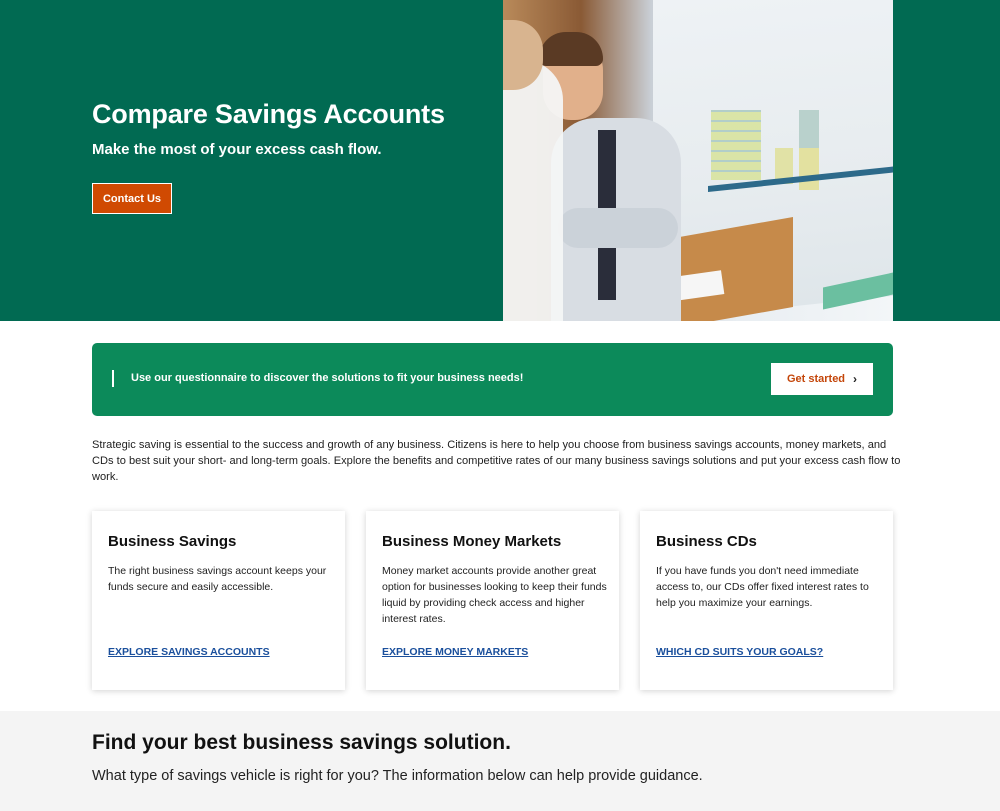 The image size is (1000, 811). I want to click on get-started-label: Get started, so click(816, 379).